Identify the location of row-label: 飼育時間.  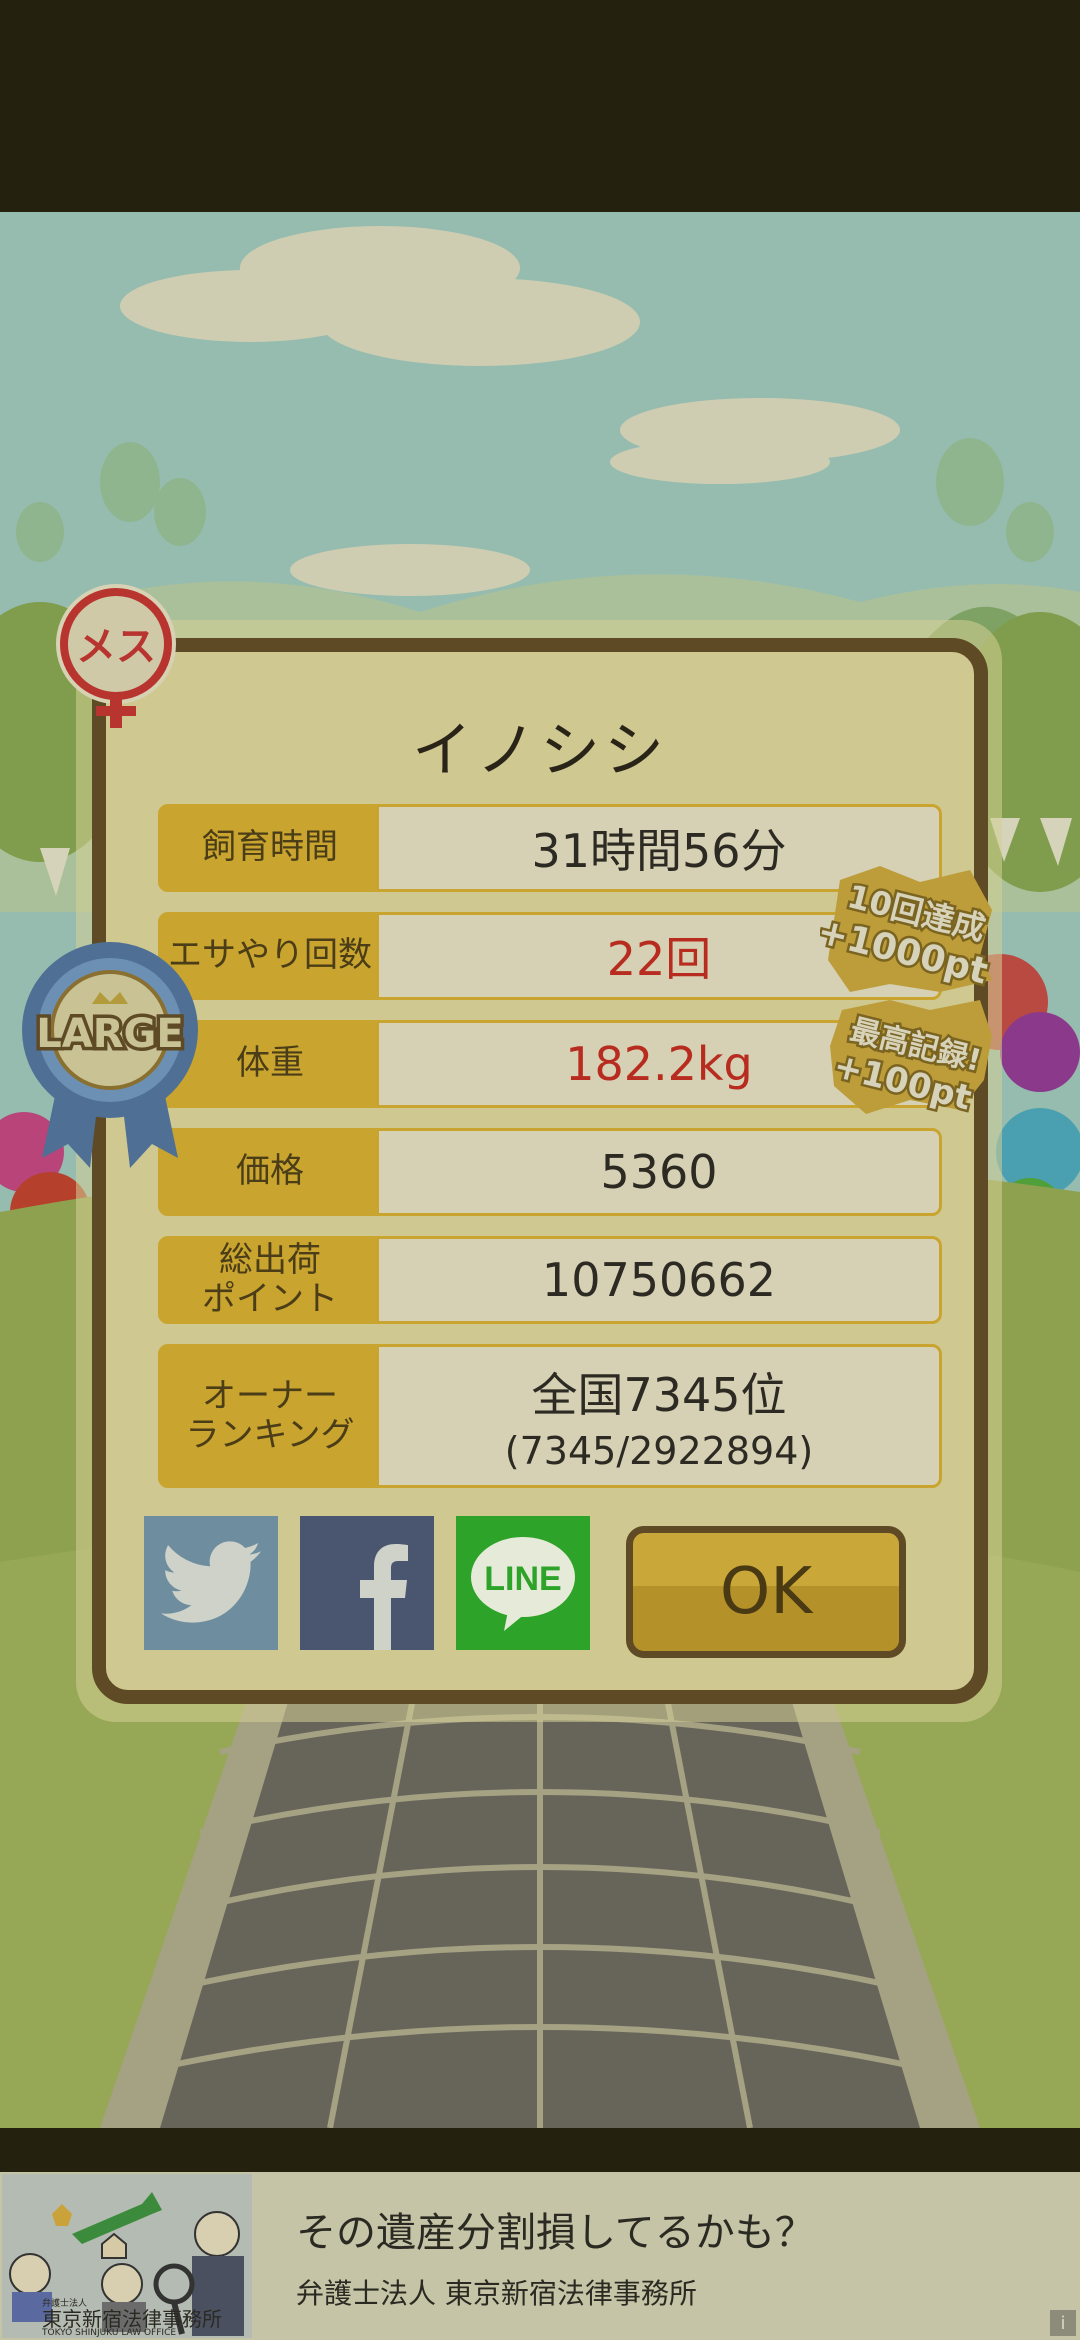
(270, 847).